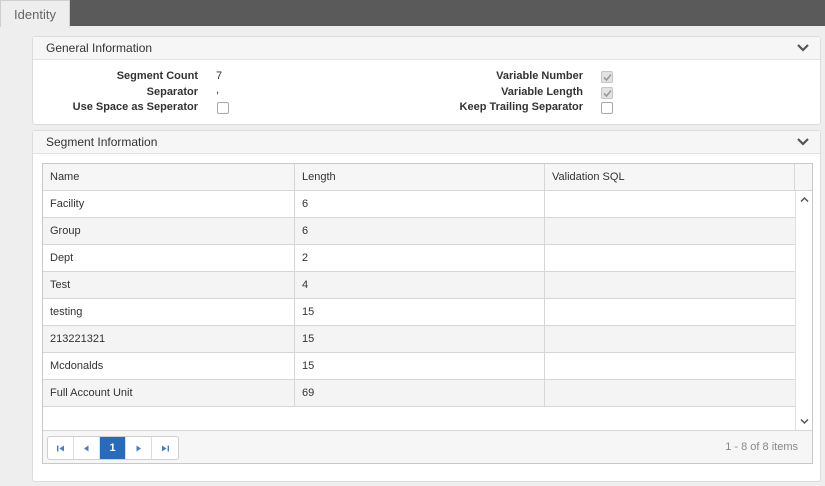 The image size is (825, 486). I want to click on variable-length-checkbox, so click(607, 93).